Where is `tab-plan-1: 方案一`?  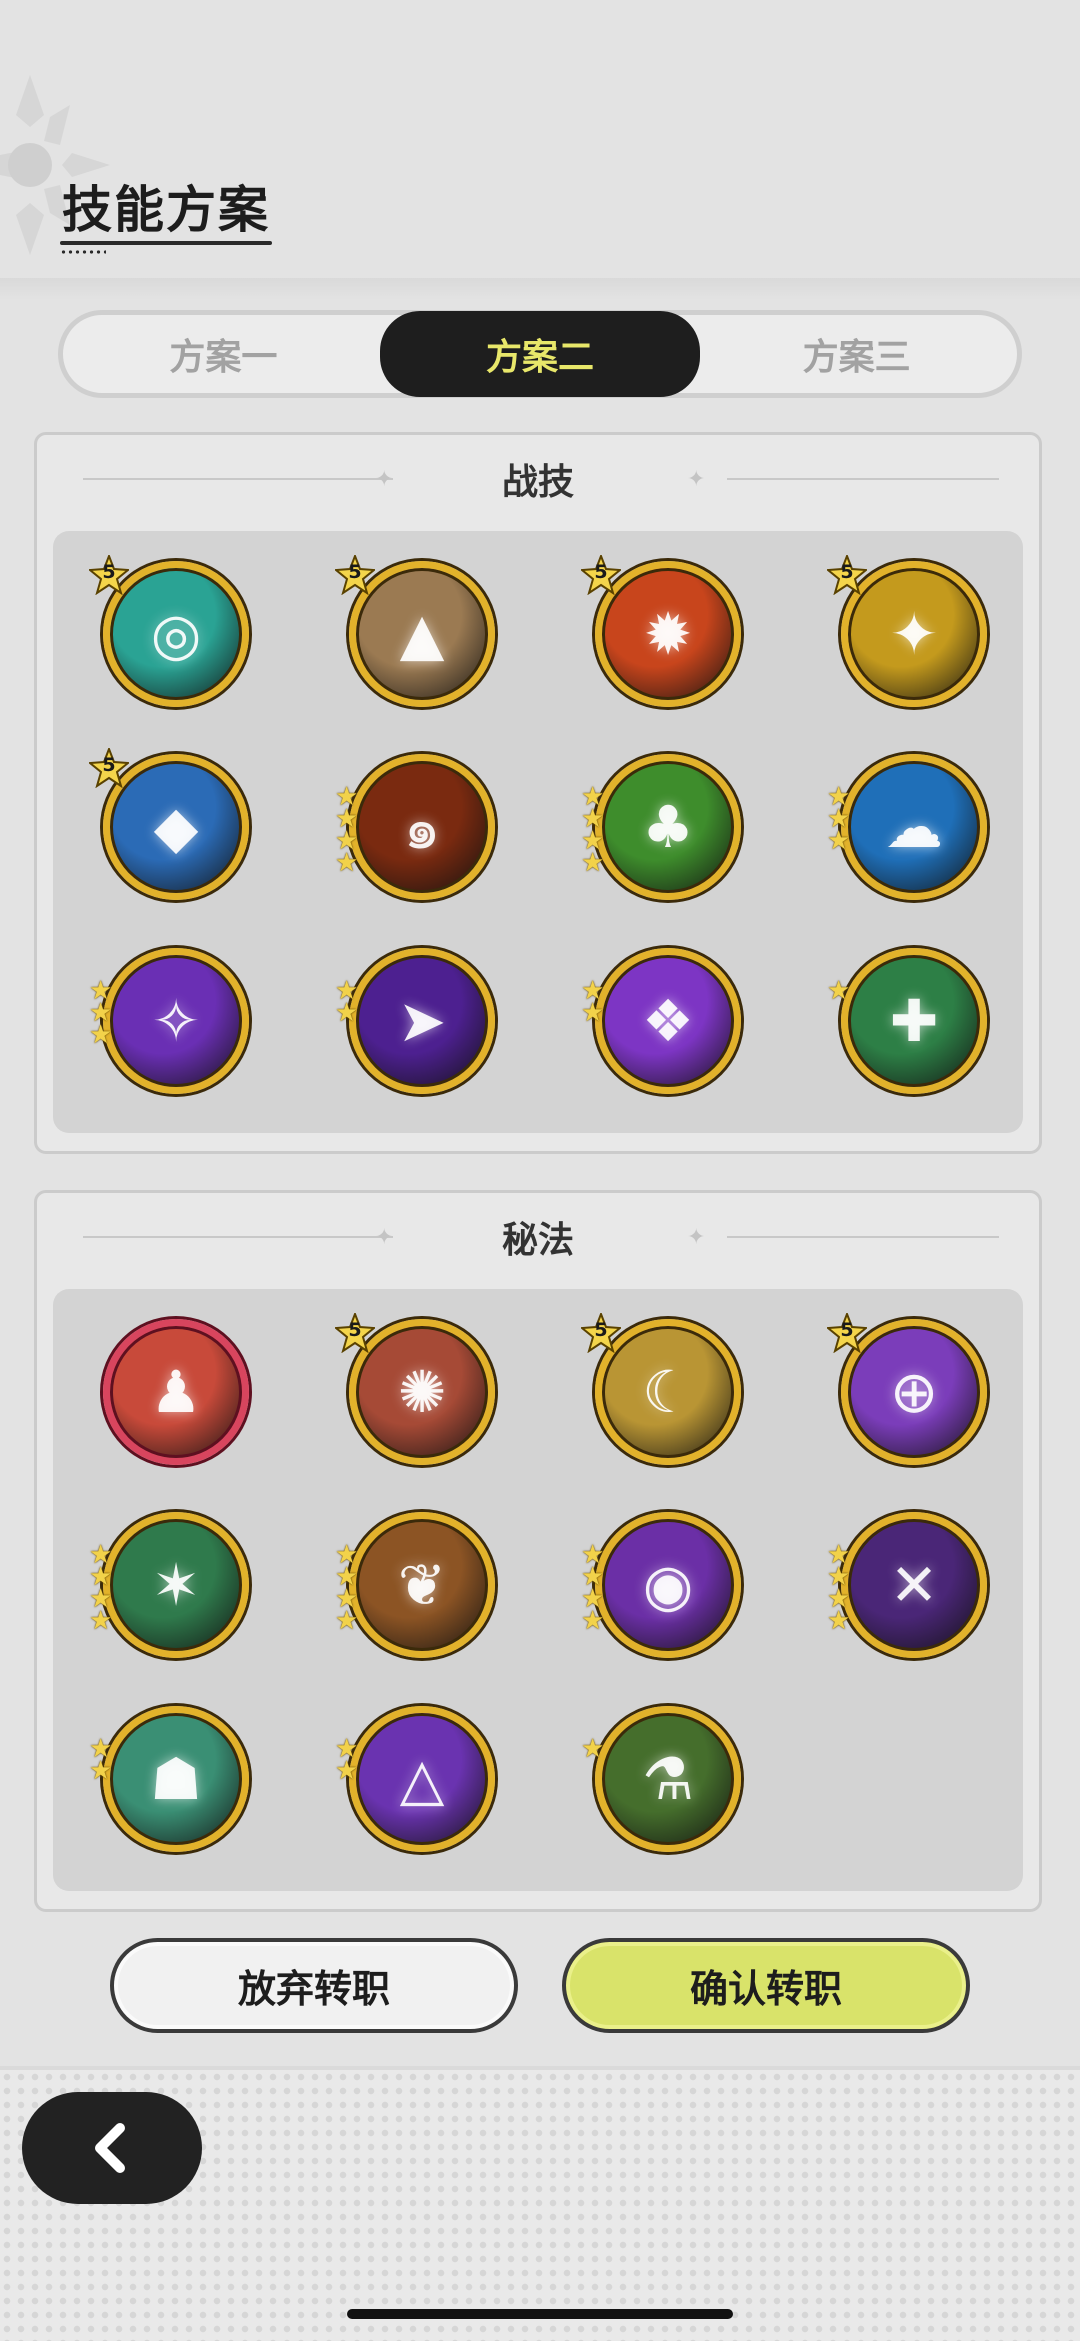
tab-plan-1: 方案一 is located at coordinates (223, 354).